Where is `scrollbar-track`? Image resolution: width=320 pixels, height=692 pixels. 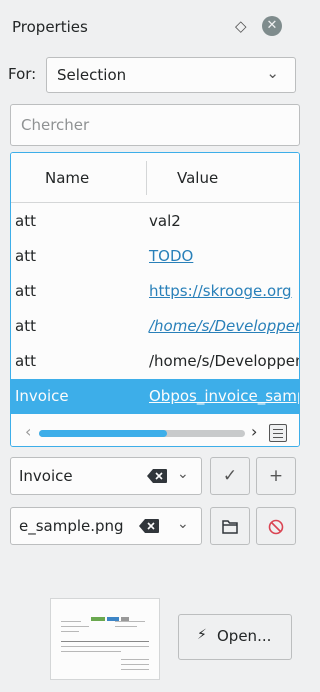 scrollbar-track is located at coordinates (142, 433).